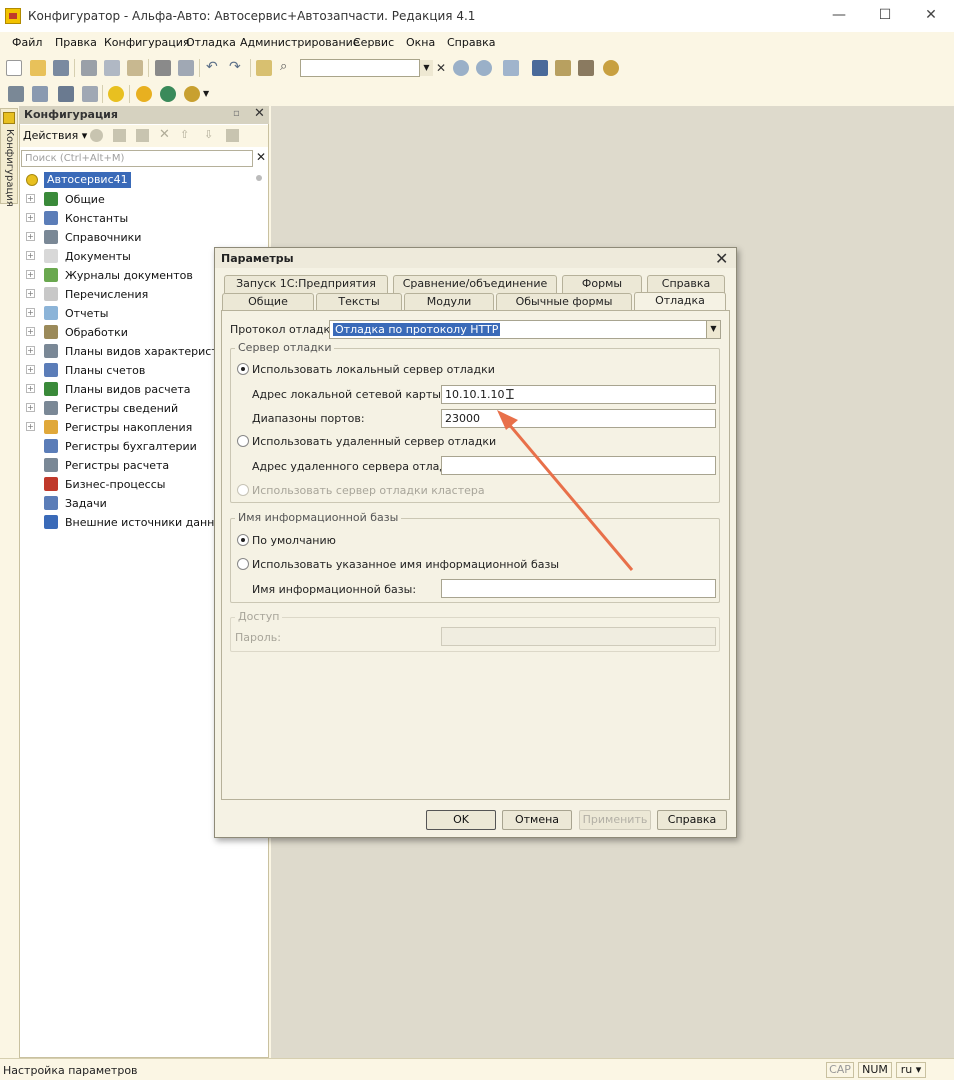  Describe the element at coordinates (449, 302) in the screenshot. I see `tab-modules: Модули` at that location.